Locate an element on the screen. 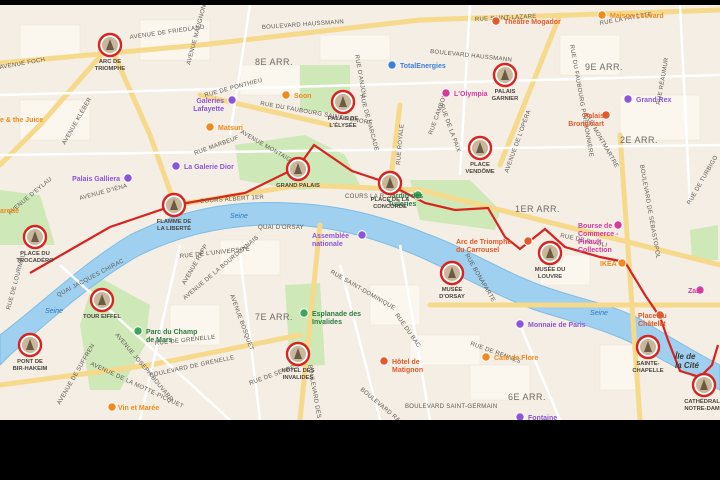  poi-label: Maison Louvard is located at coordinates (637, 16).